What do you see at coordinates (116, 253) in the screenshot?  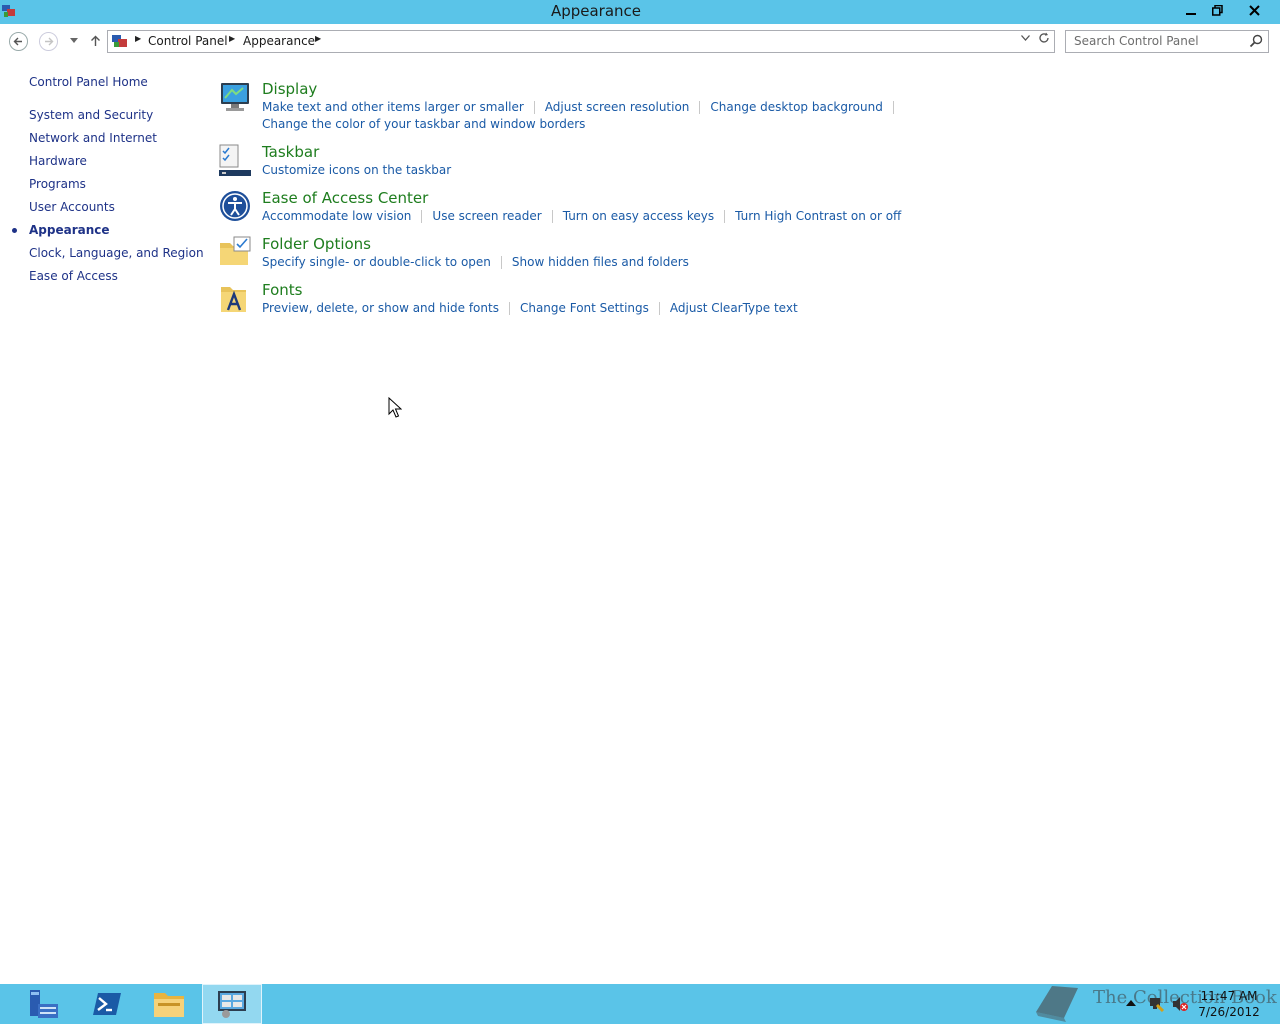 I see `sidebar-item-clock-language-region: Clock, Language, and Region` at bounding box center [116, 253].